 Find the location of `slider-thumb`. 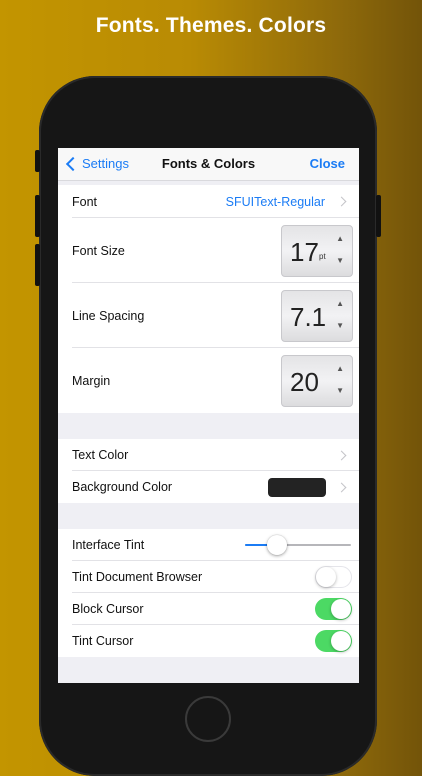

slider-thumb is located at coordinates (276, 545).